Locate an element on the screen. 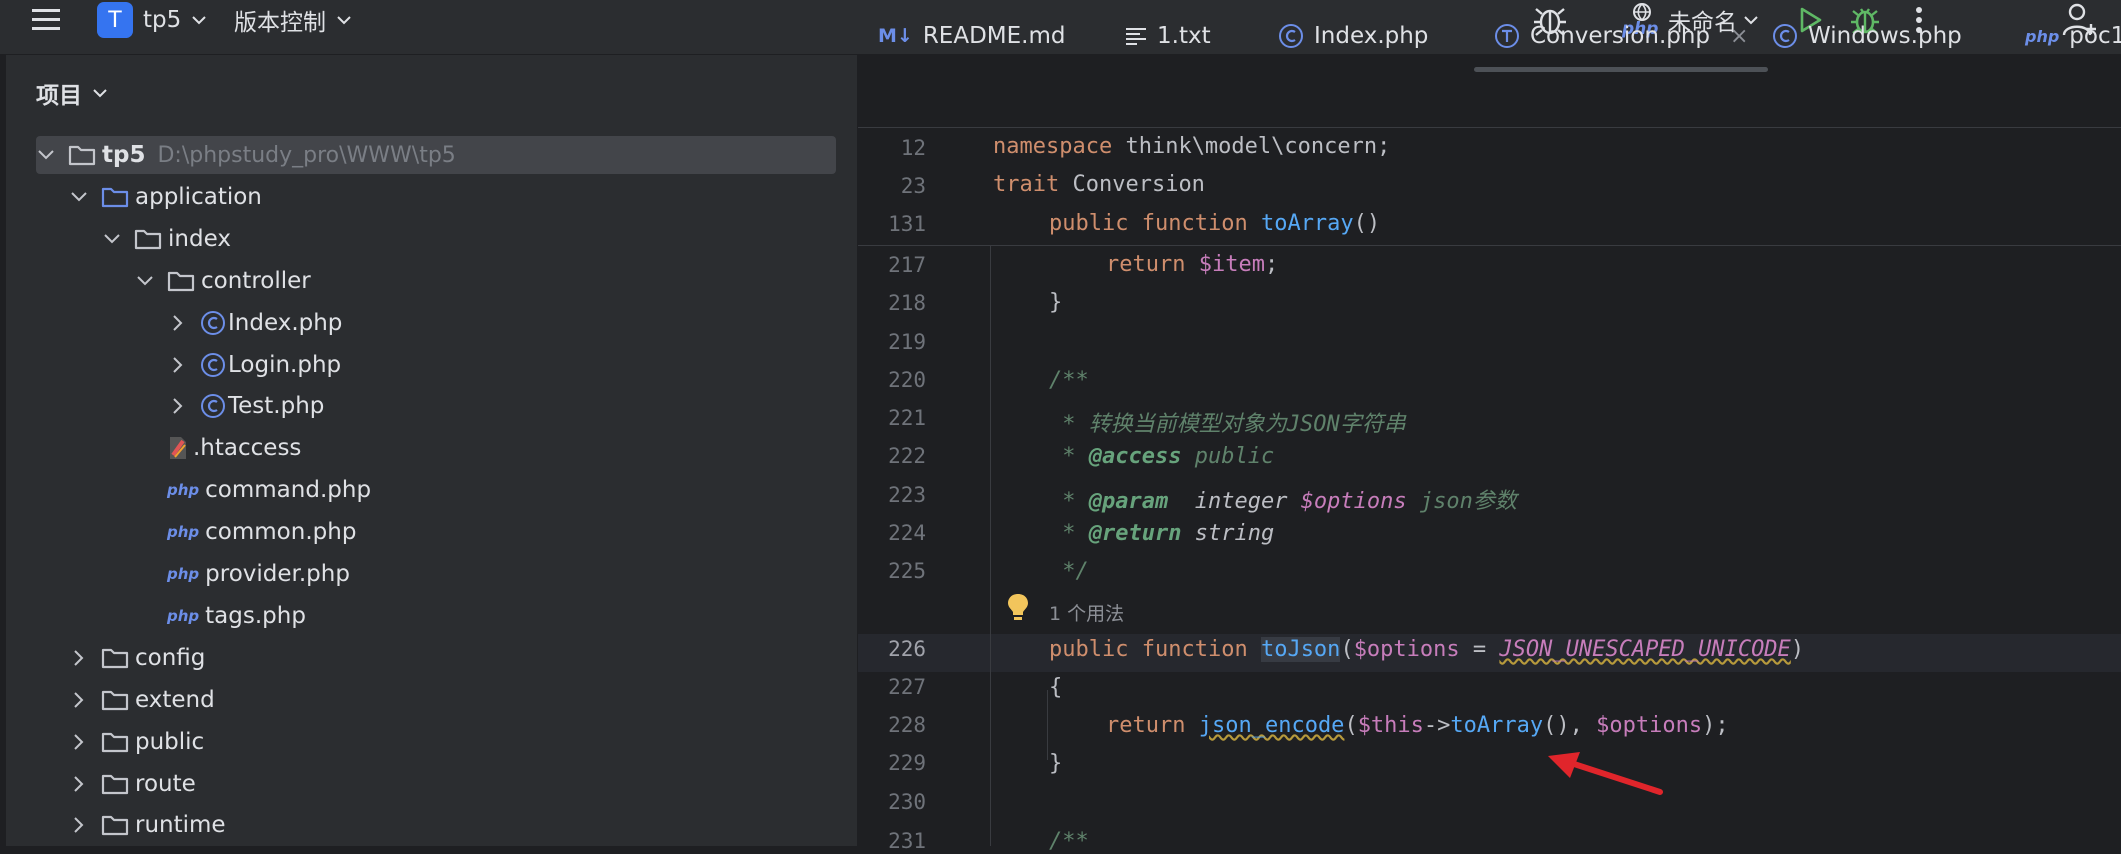 The height and width of the screenshot is (854, 2121). code-line-222: * @access public is located at coordinates (1161, 456).